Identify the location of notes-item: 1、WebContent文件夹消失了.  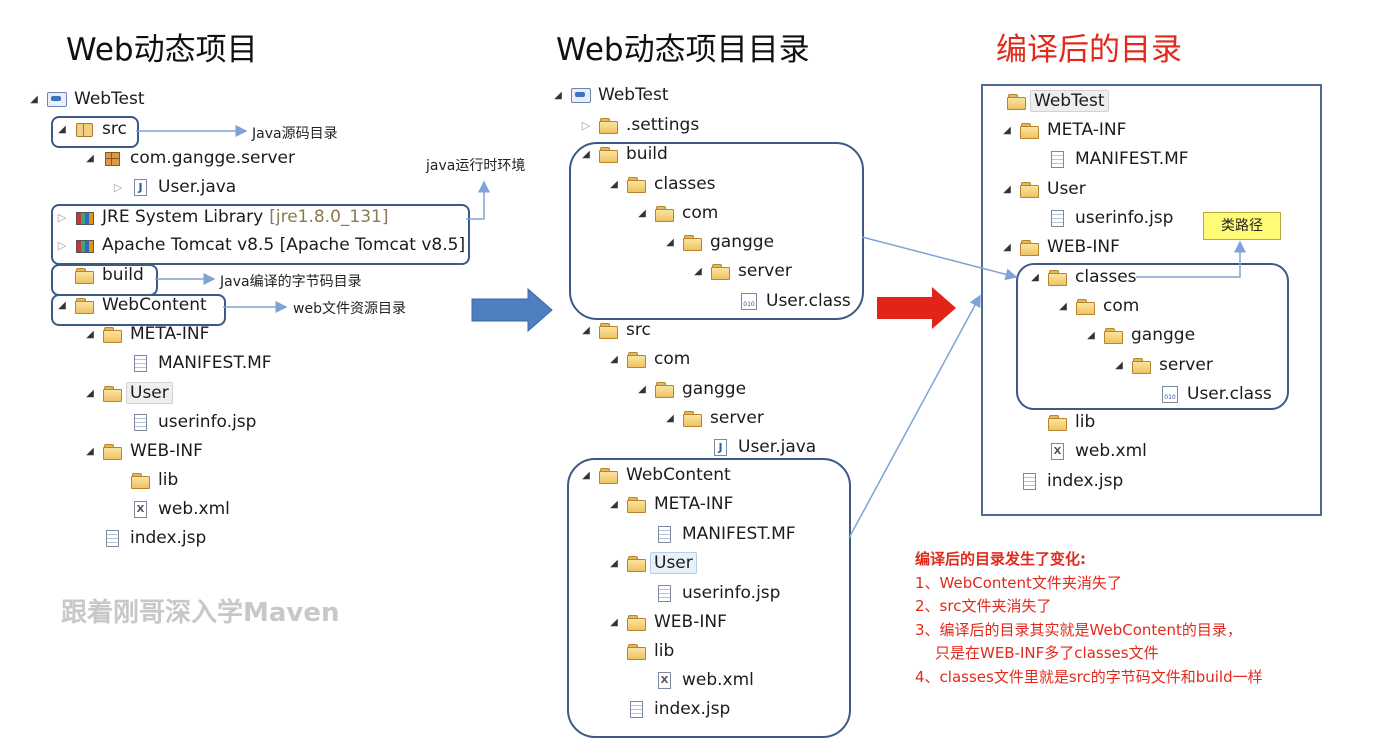
(1018, 582).